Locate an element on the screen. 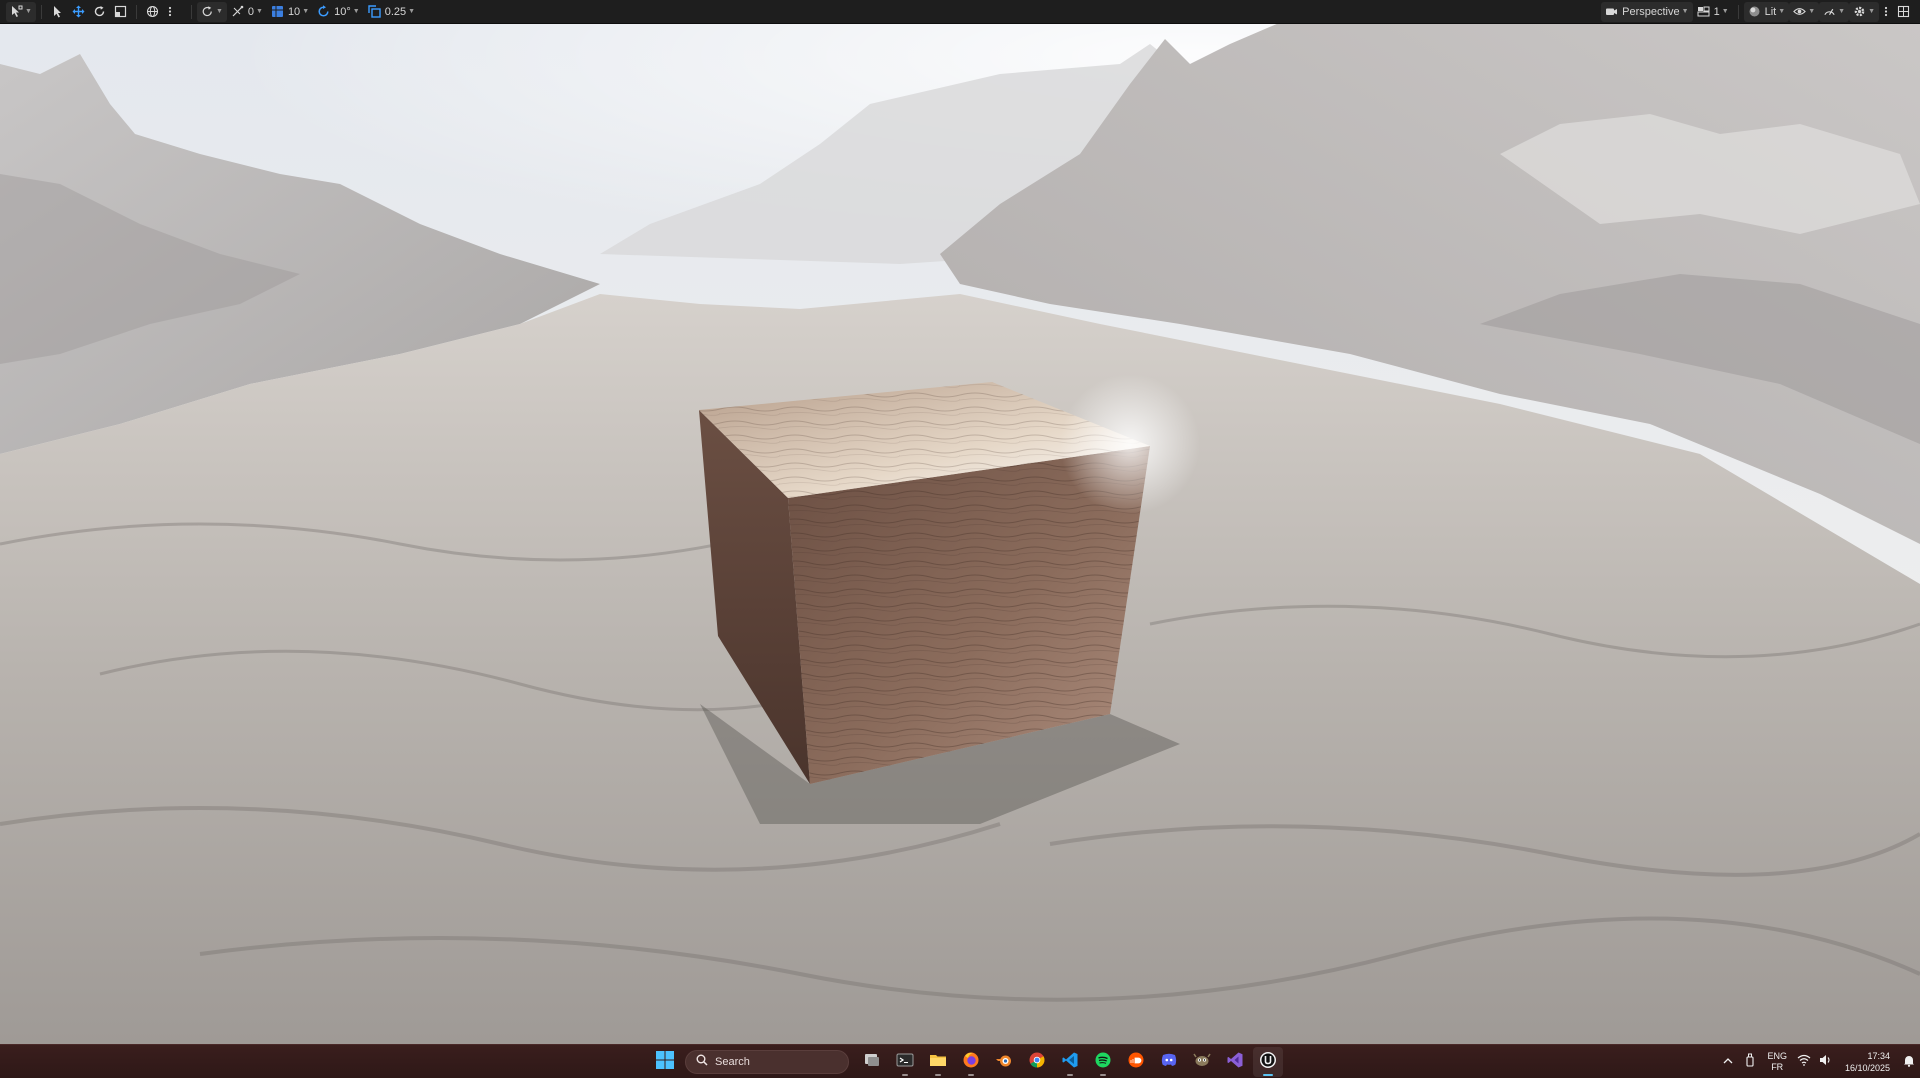  start-button is located at coordinates (665, 1062).